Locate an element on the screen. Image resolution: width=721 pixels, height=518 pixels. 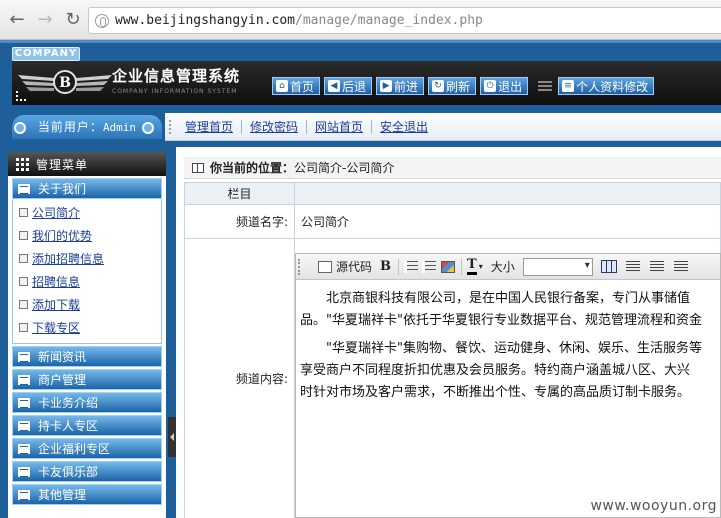
logout-button: ⏻ 退出 is located at coordinates (504, 86).